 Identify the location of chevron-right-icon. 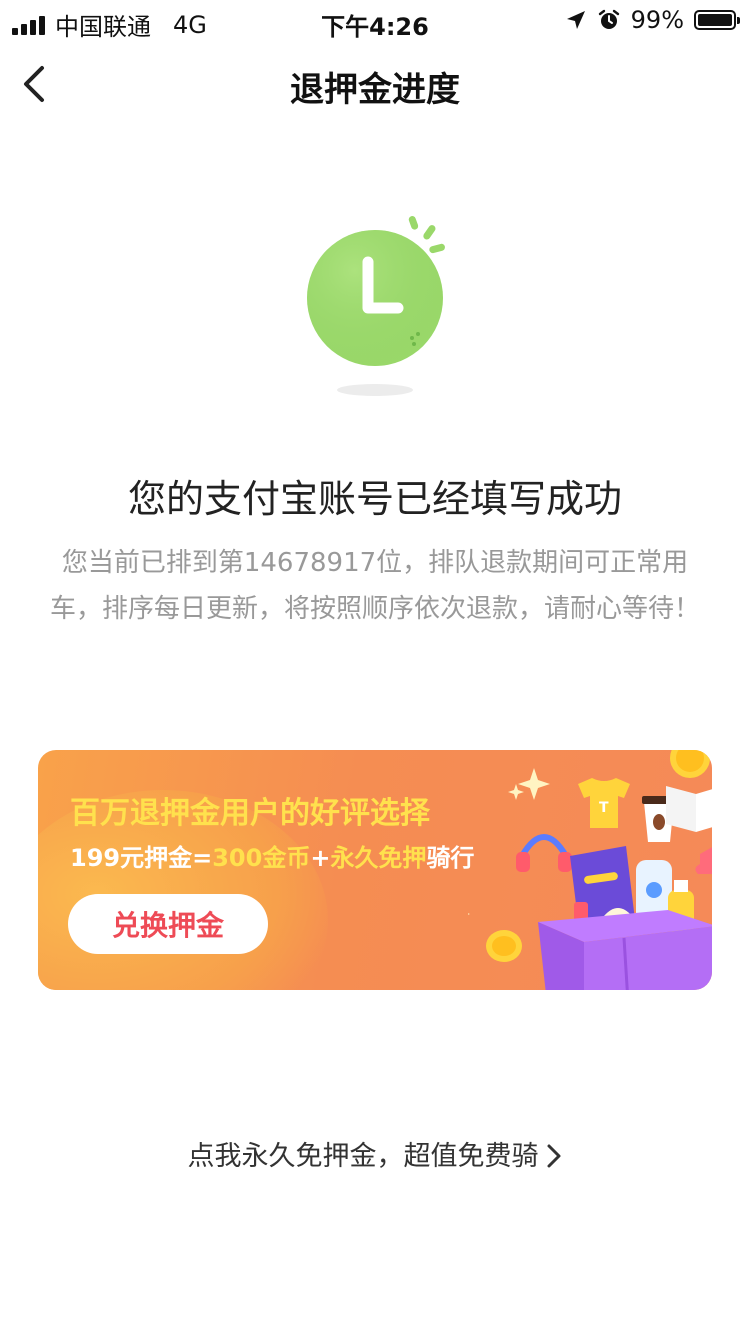
(553, 1156).